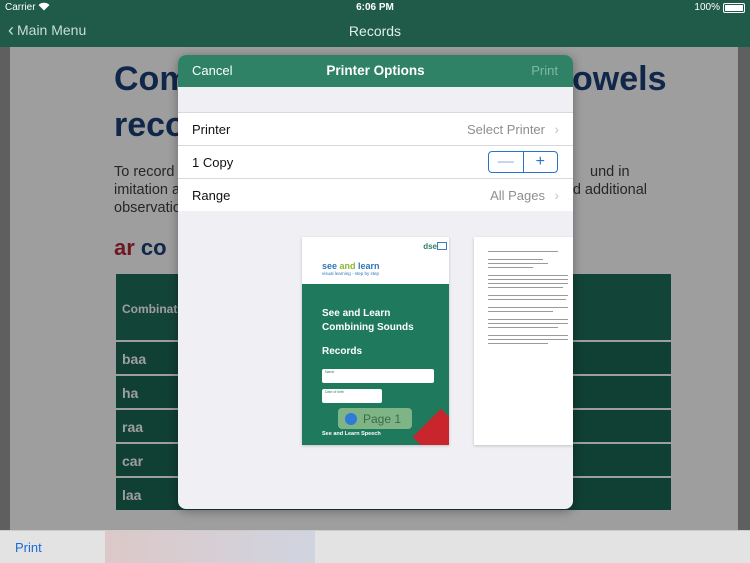 Image resolution: width=750 pixels, height=563 pixels. Describe the element at coordinates (351, 266) in the screenshot. I see `see-and-learn-logo: see and learn` at that location.